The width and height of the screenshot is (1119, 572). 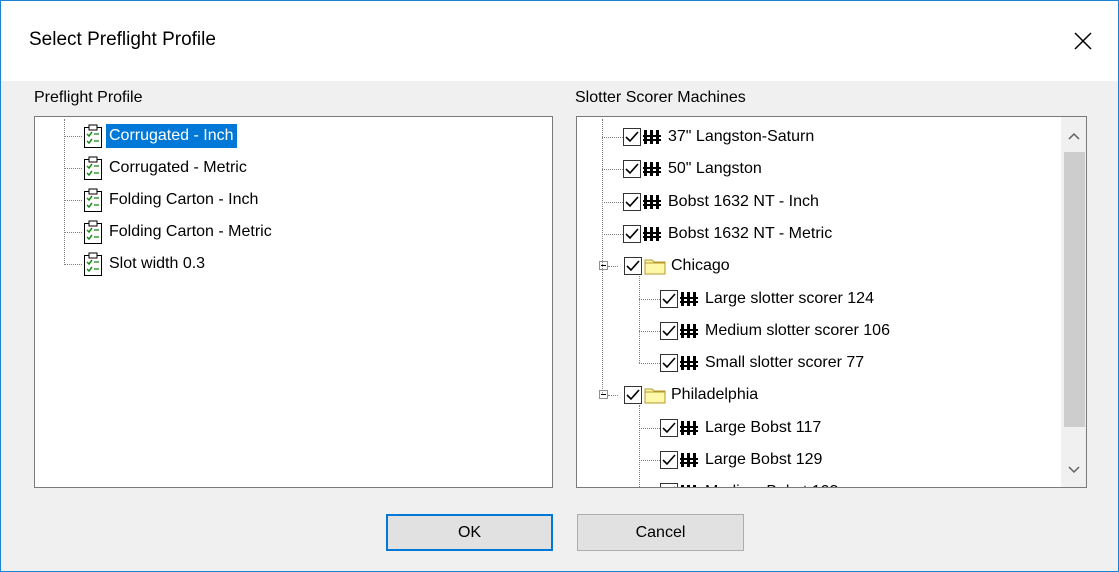 I want to click on profile-item: Corrugated - Metric, so click(x=157, y=168).